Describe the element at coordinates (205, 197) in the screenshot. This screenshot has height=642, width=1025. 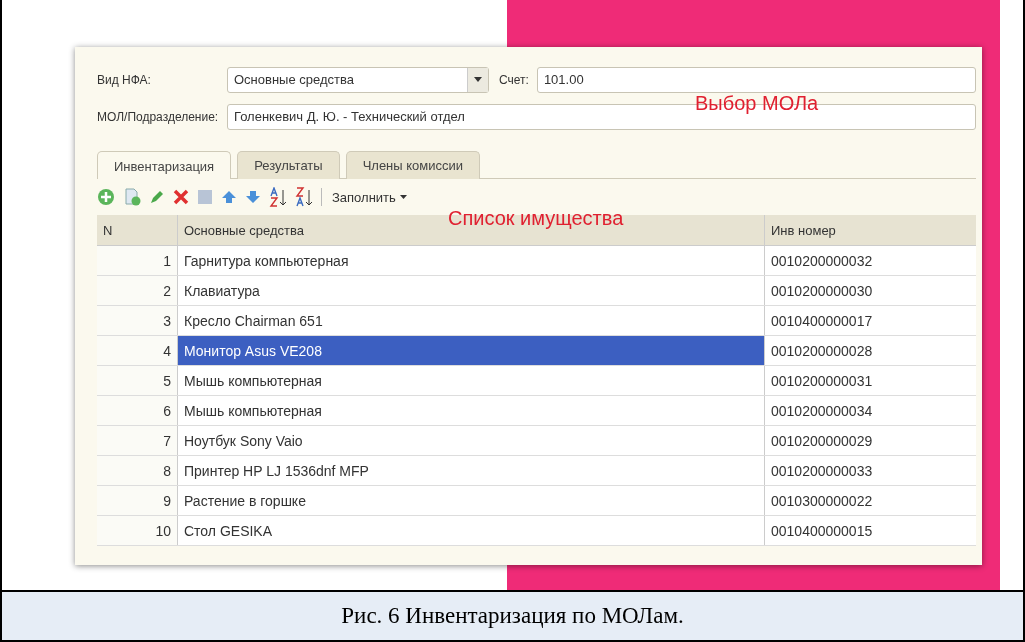
I see `save-icon` at that location.